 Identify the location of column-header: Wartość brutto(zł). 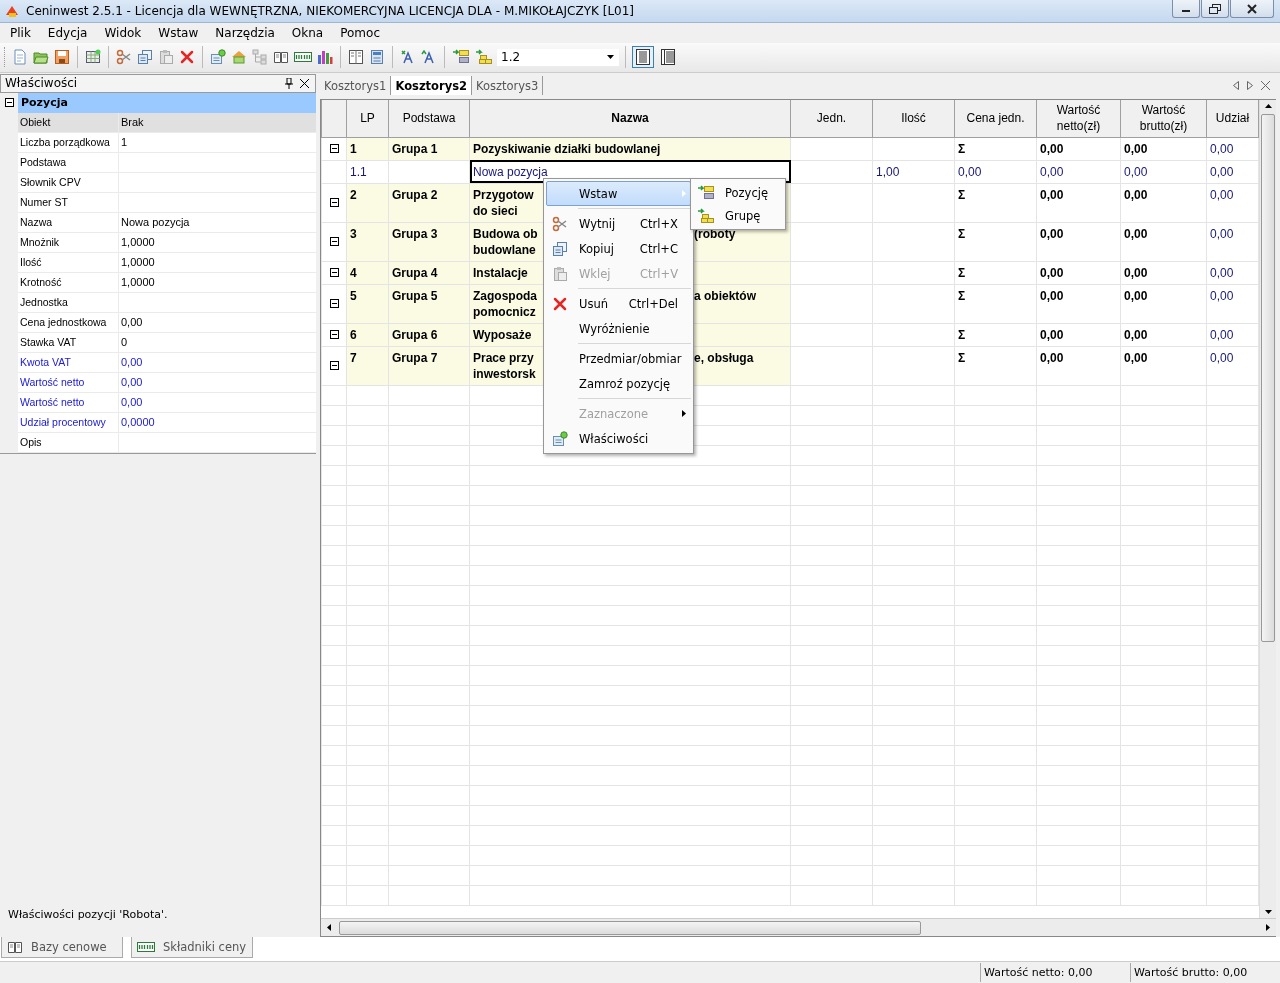
(1163, 118).